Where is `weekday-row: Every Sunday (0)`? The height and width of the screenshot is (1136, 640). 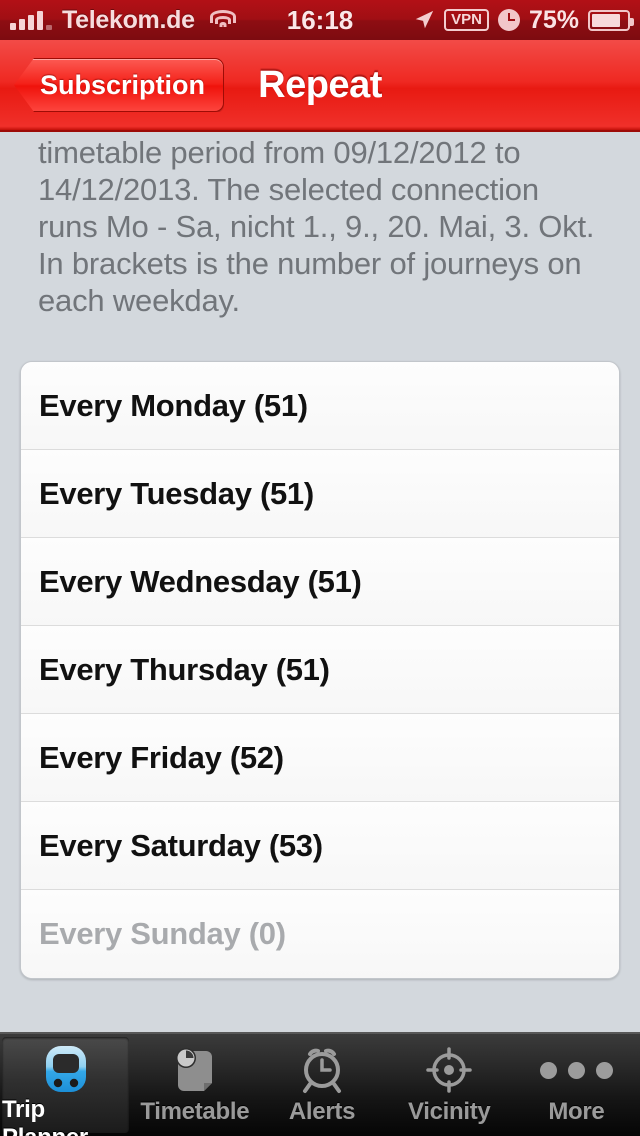 weekday-row: Every Sunday (0) is located at coordinates (320, 934).